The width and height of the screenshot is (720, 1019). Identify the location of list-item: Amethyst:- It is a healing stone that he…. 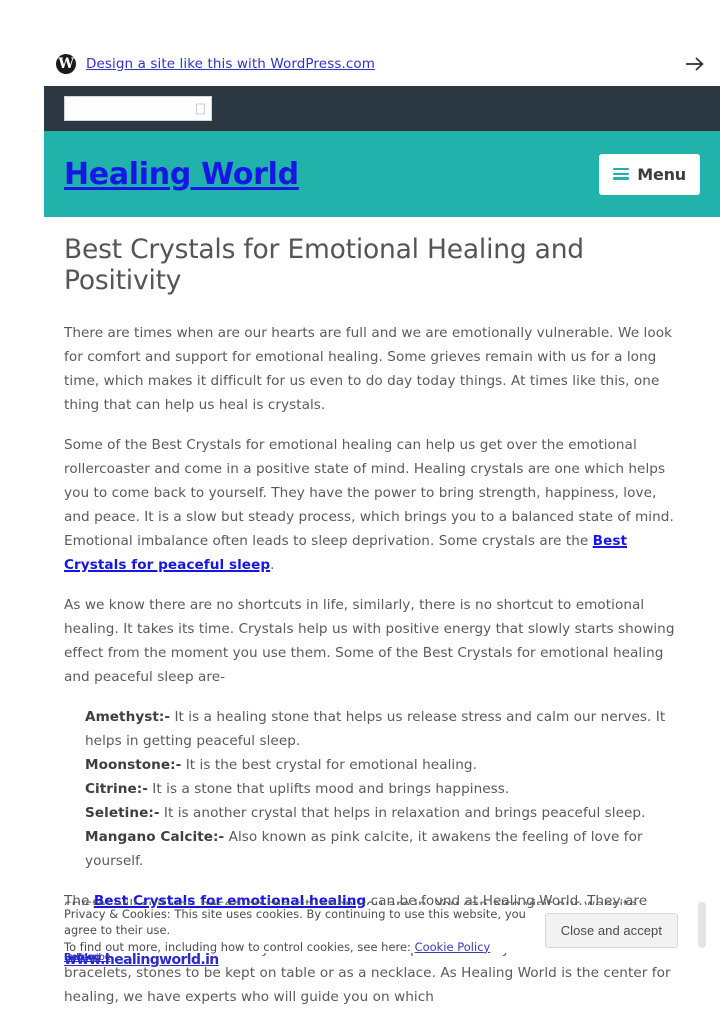
(371, 729).